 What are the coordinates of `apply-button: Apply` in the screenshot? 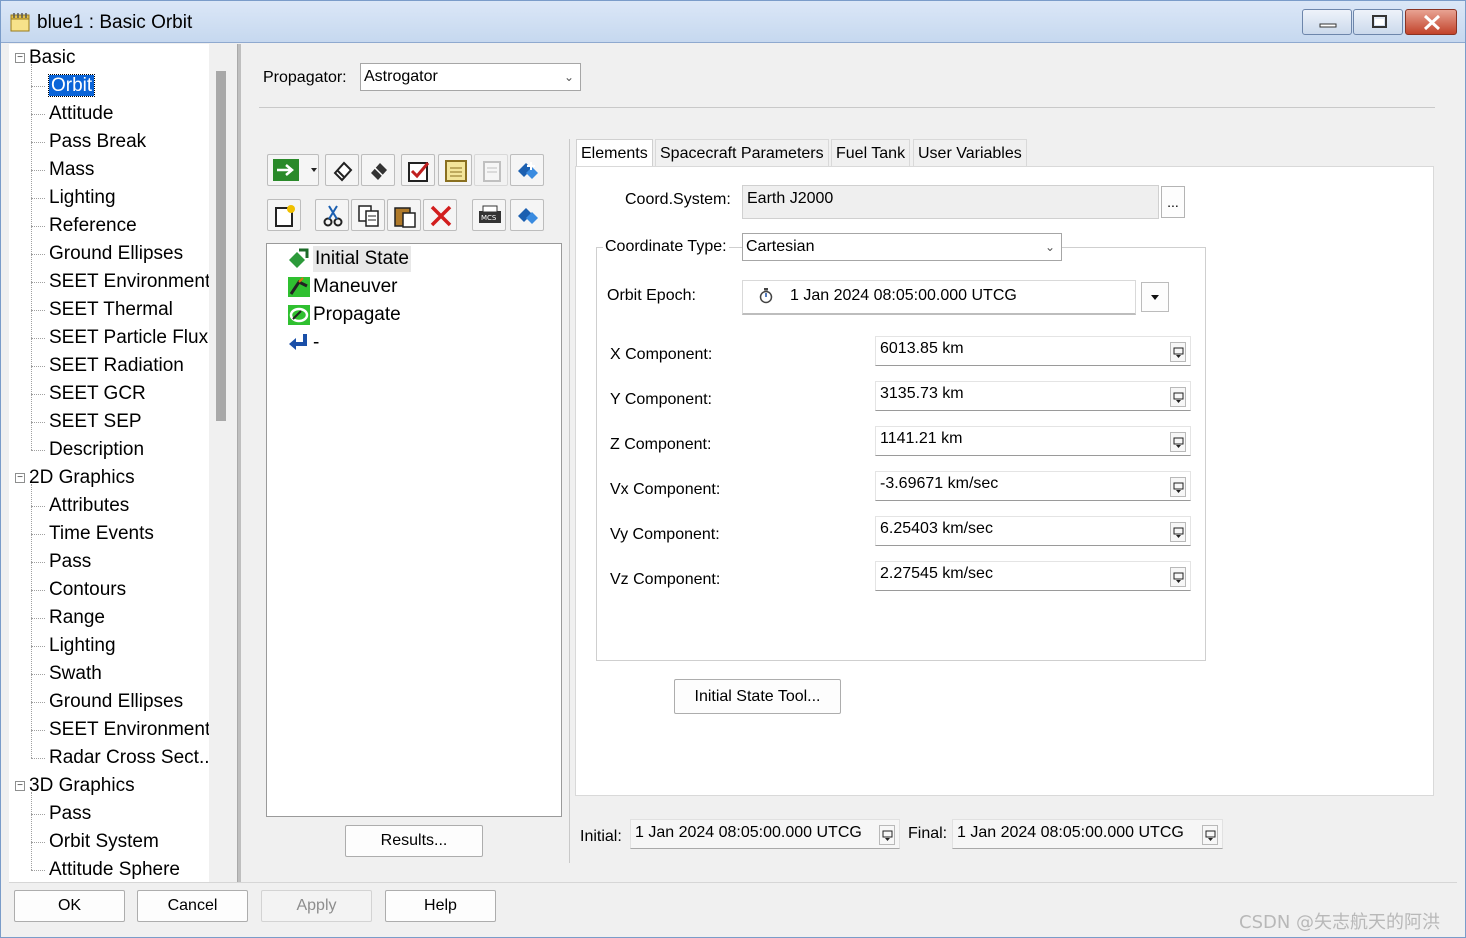 It's located at (316, 906).